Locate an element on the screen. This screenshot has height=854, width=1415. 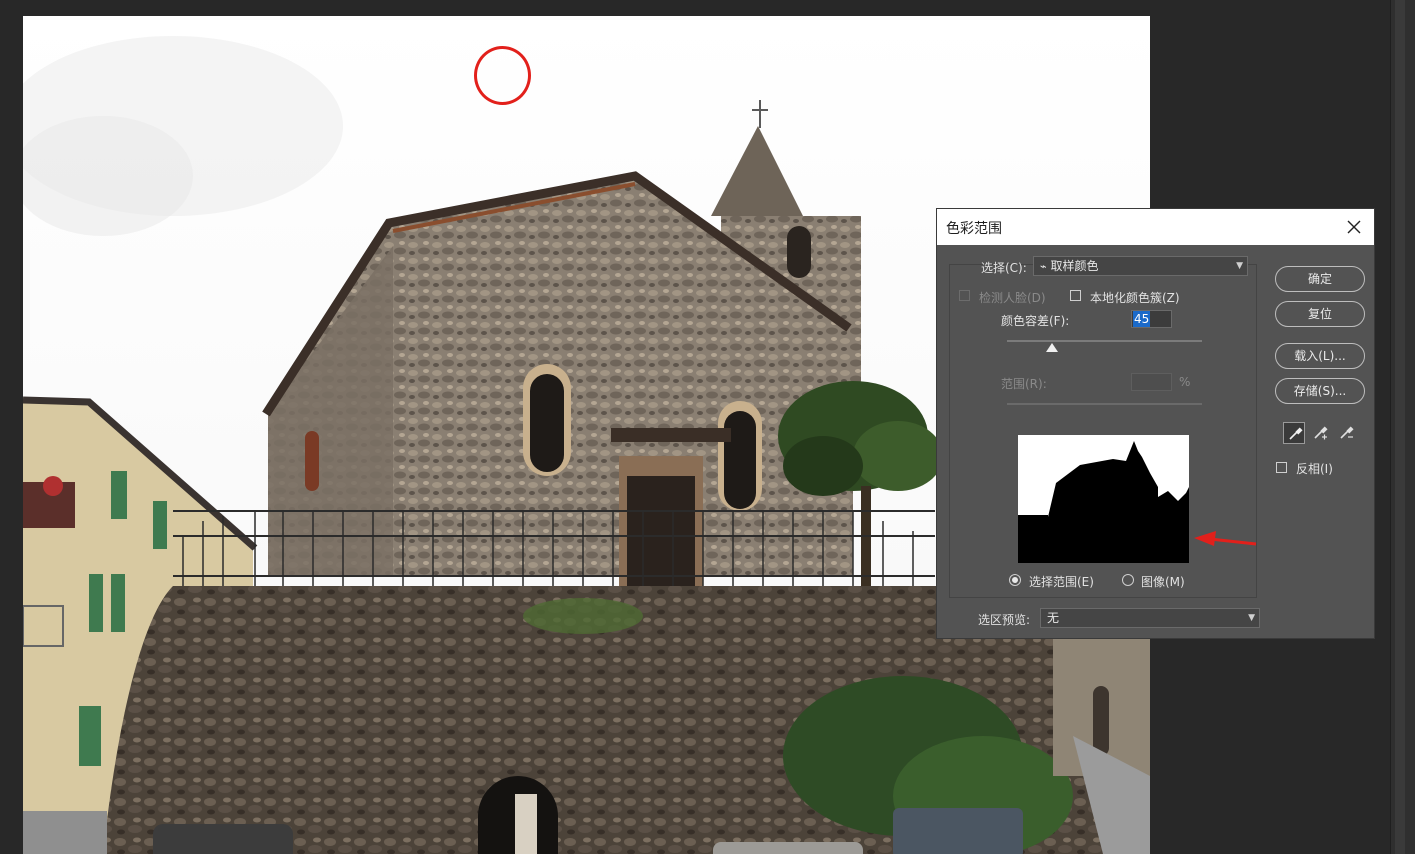
radio-image is located at coordinates (1128, 580).